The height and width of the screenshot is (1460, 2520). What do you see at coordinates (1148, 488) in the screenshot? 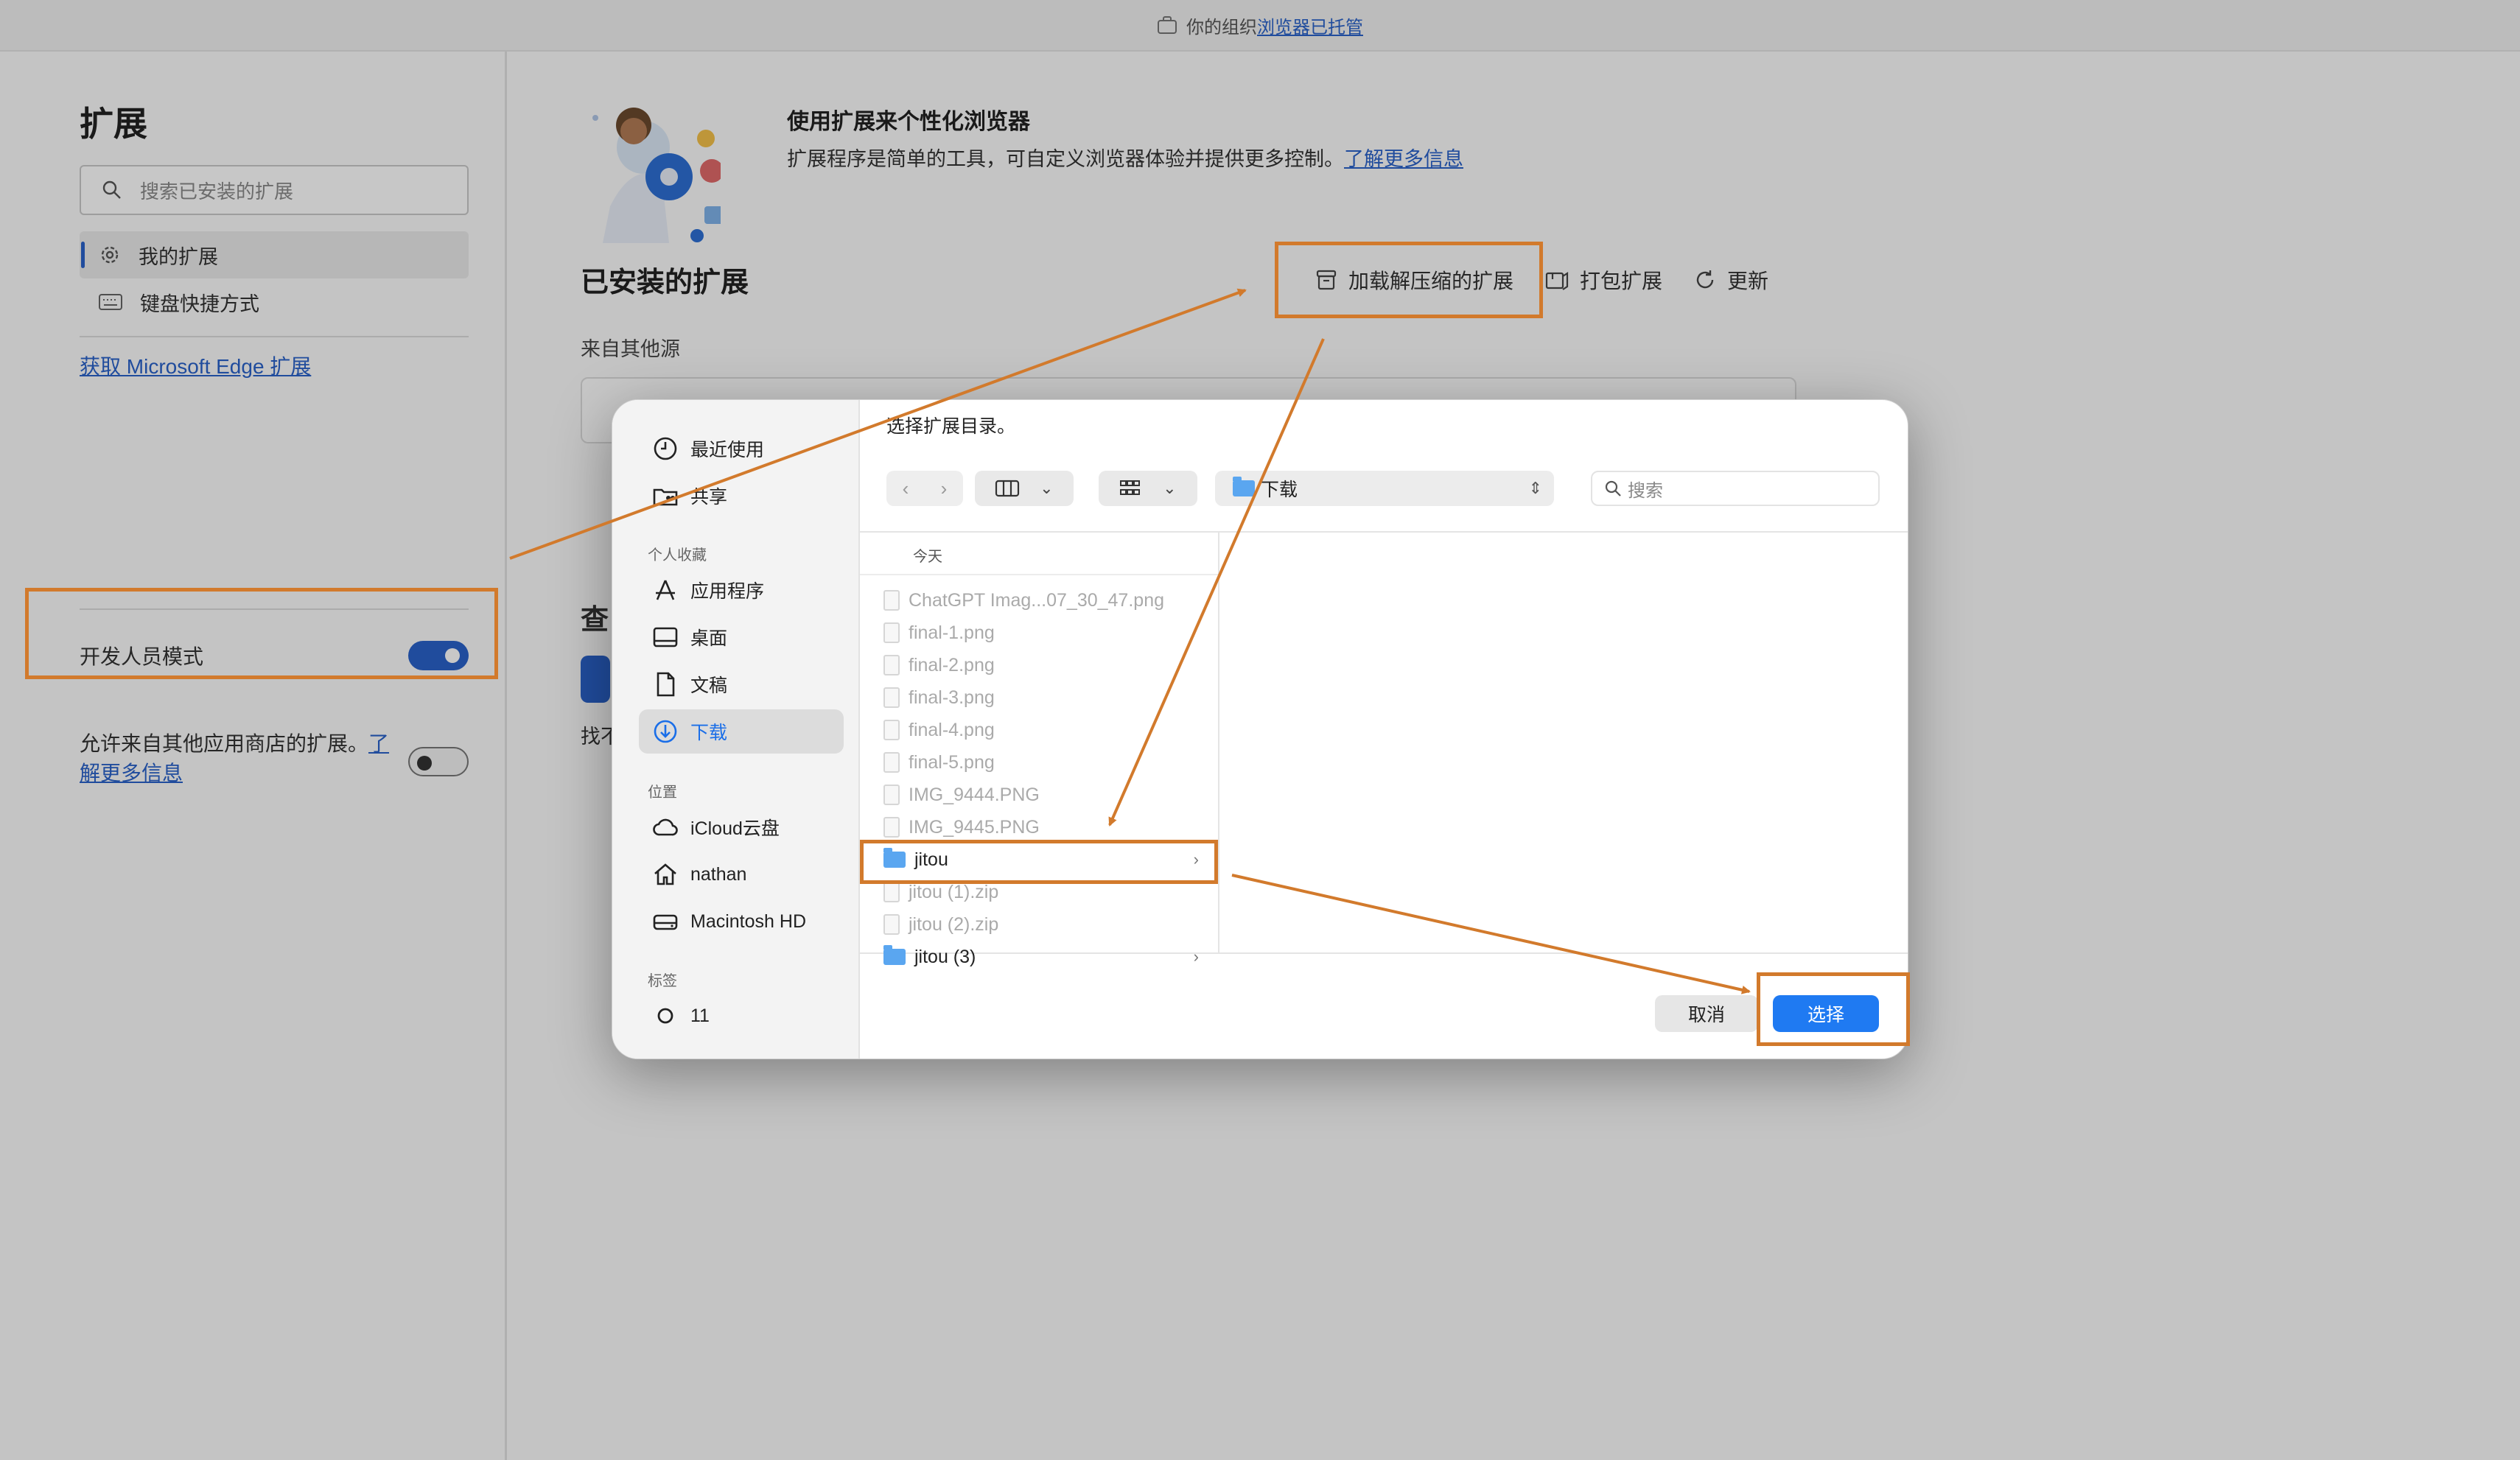
I see `group-view-button: ⌄` at bounding box center [1148, 488].